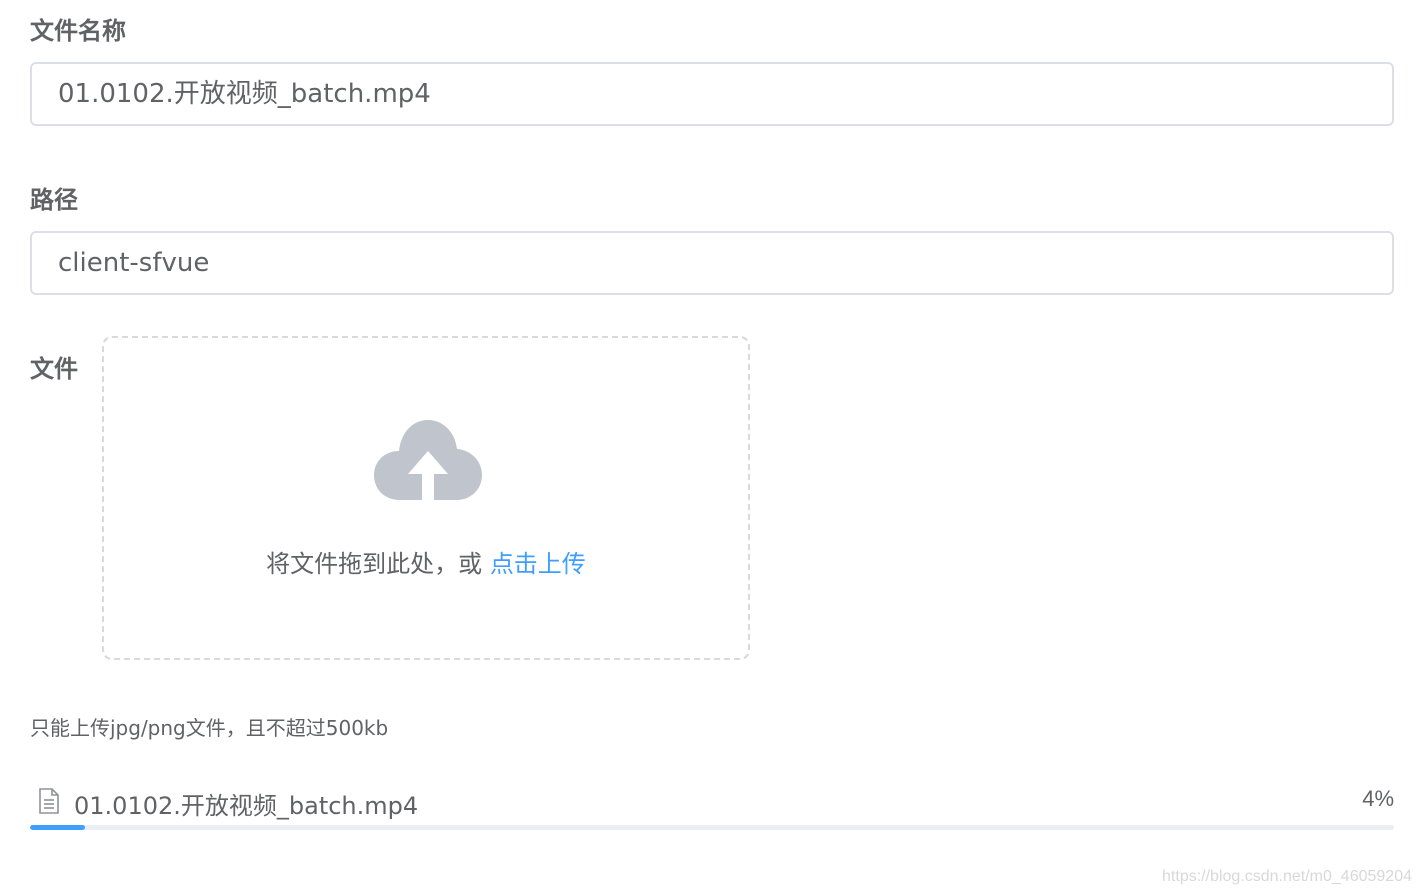 Image resolution: width=1422 pixels, height=894 pixels. I want to click on file-list-item: 01.0102.开放视频_batch.mp4 4%, so click(712, 802).